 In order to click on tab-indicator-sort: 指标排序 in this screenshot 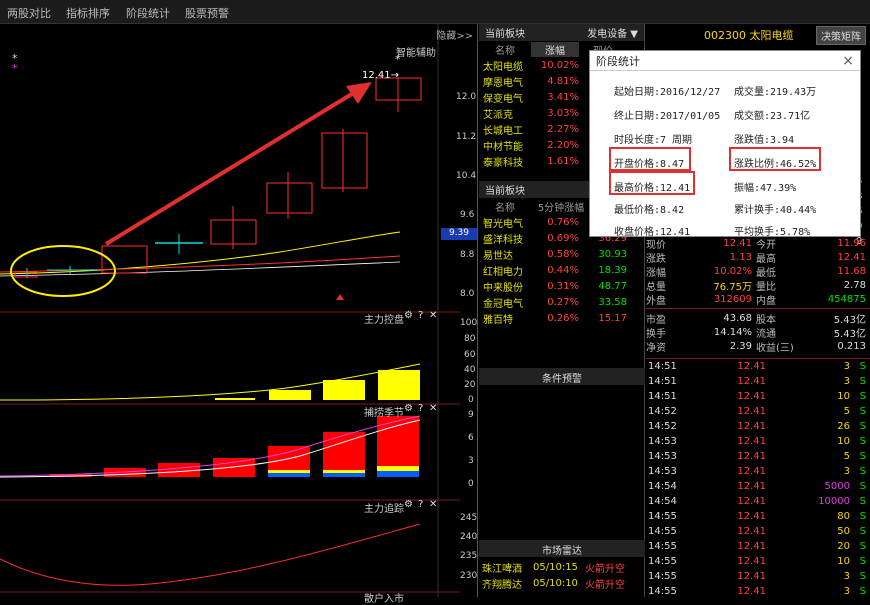, I will do `click(88, 11)`.